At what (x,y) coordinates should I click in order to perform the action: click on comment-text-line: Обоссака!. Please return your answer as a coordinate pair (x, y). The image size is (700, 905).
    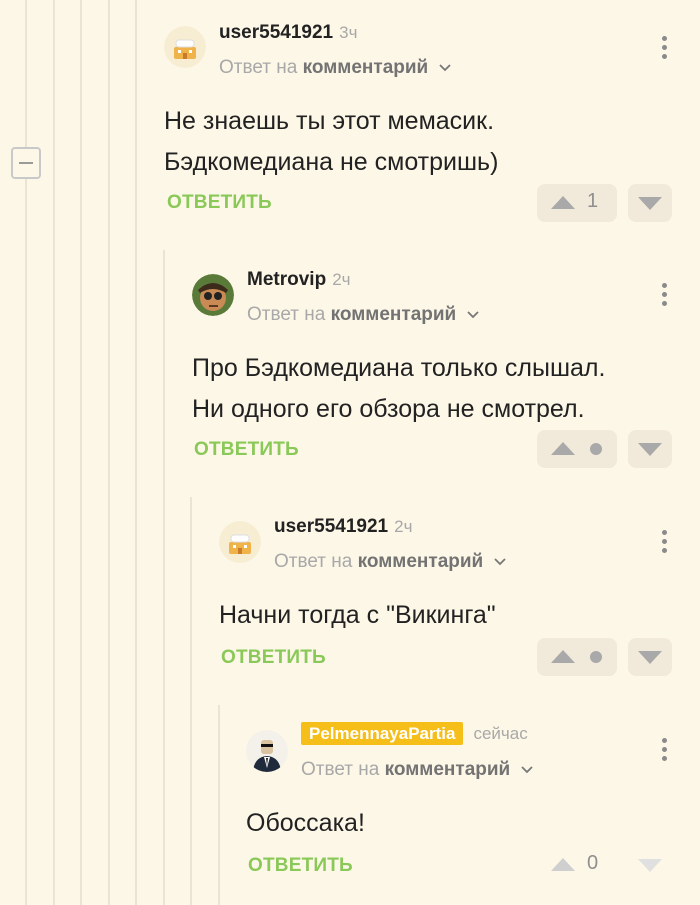
    Looking at the image, I should click on (305, 823).